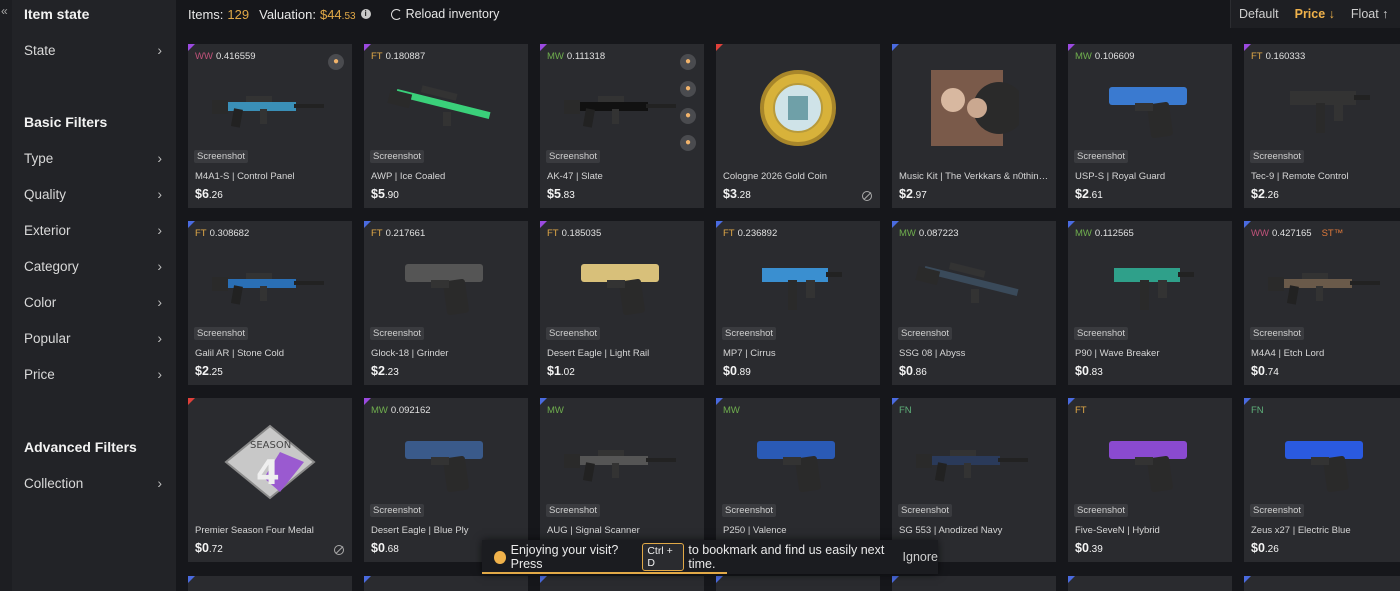 Image resolution: width=1400 pixels, height=591 pixels. Describe the element at coordinates (622, 480) in the screenshot. I see `item-card: MW Screenshot AUG | Signal Scanner` at that location.